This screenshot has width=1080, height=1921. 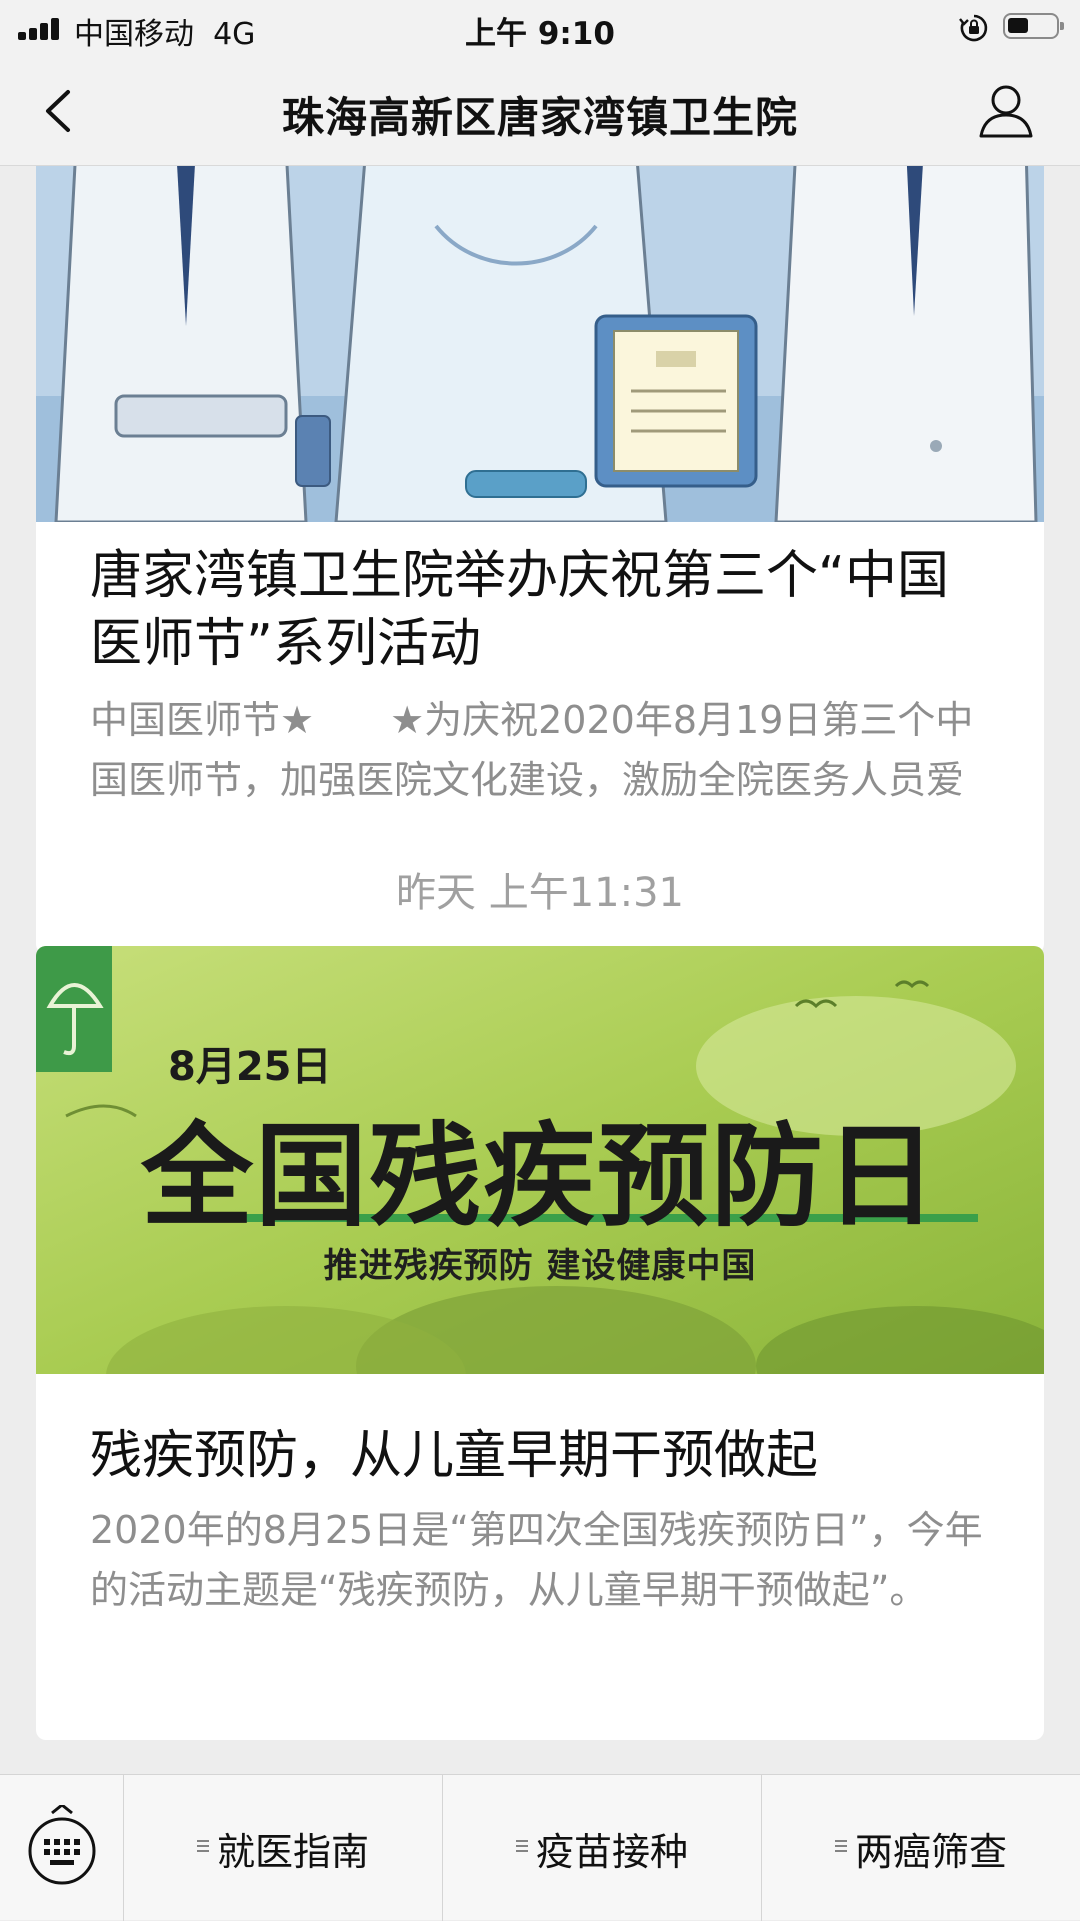 What do you see at coordinates (539, 117) in the screenshot?
I see `page-title: 珠海高新区唐家湾镇卫生院` at bounding box center [539, 117].